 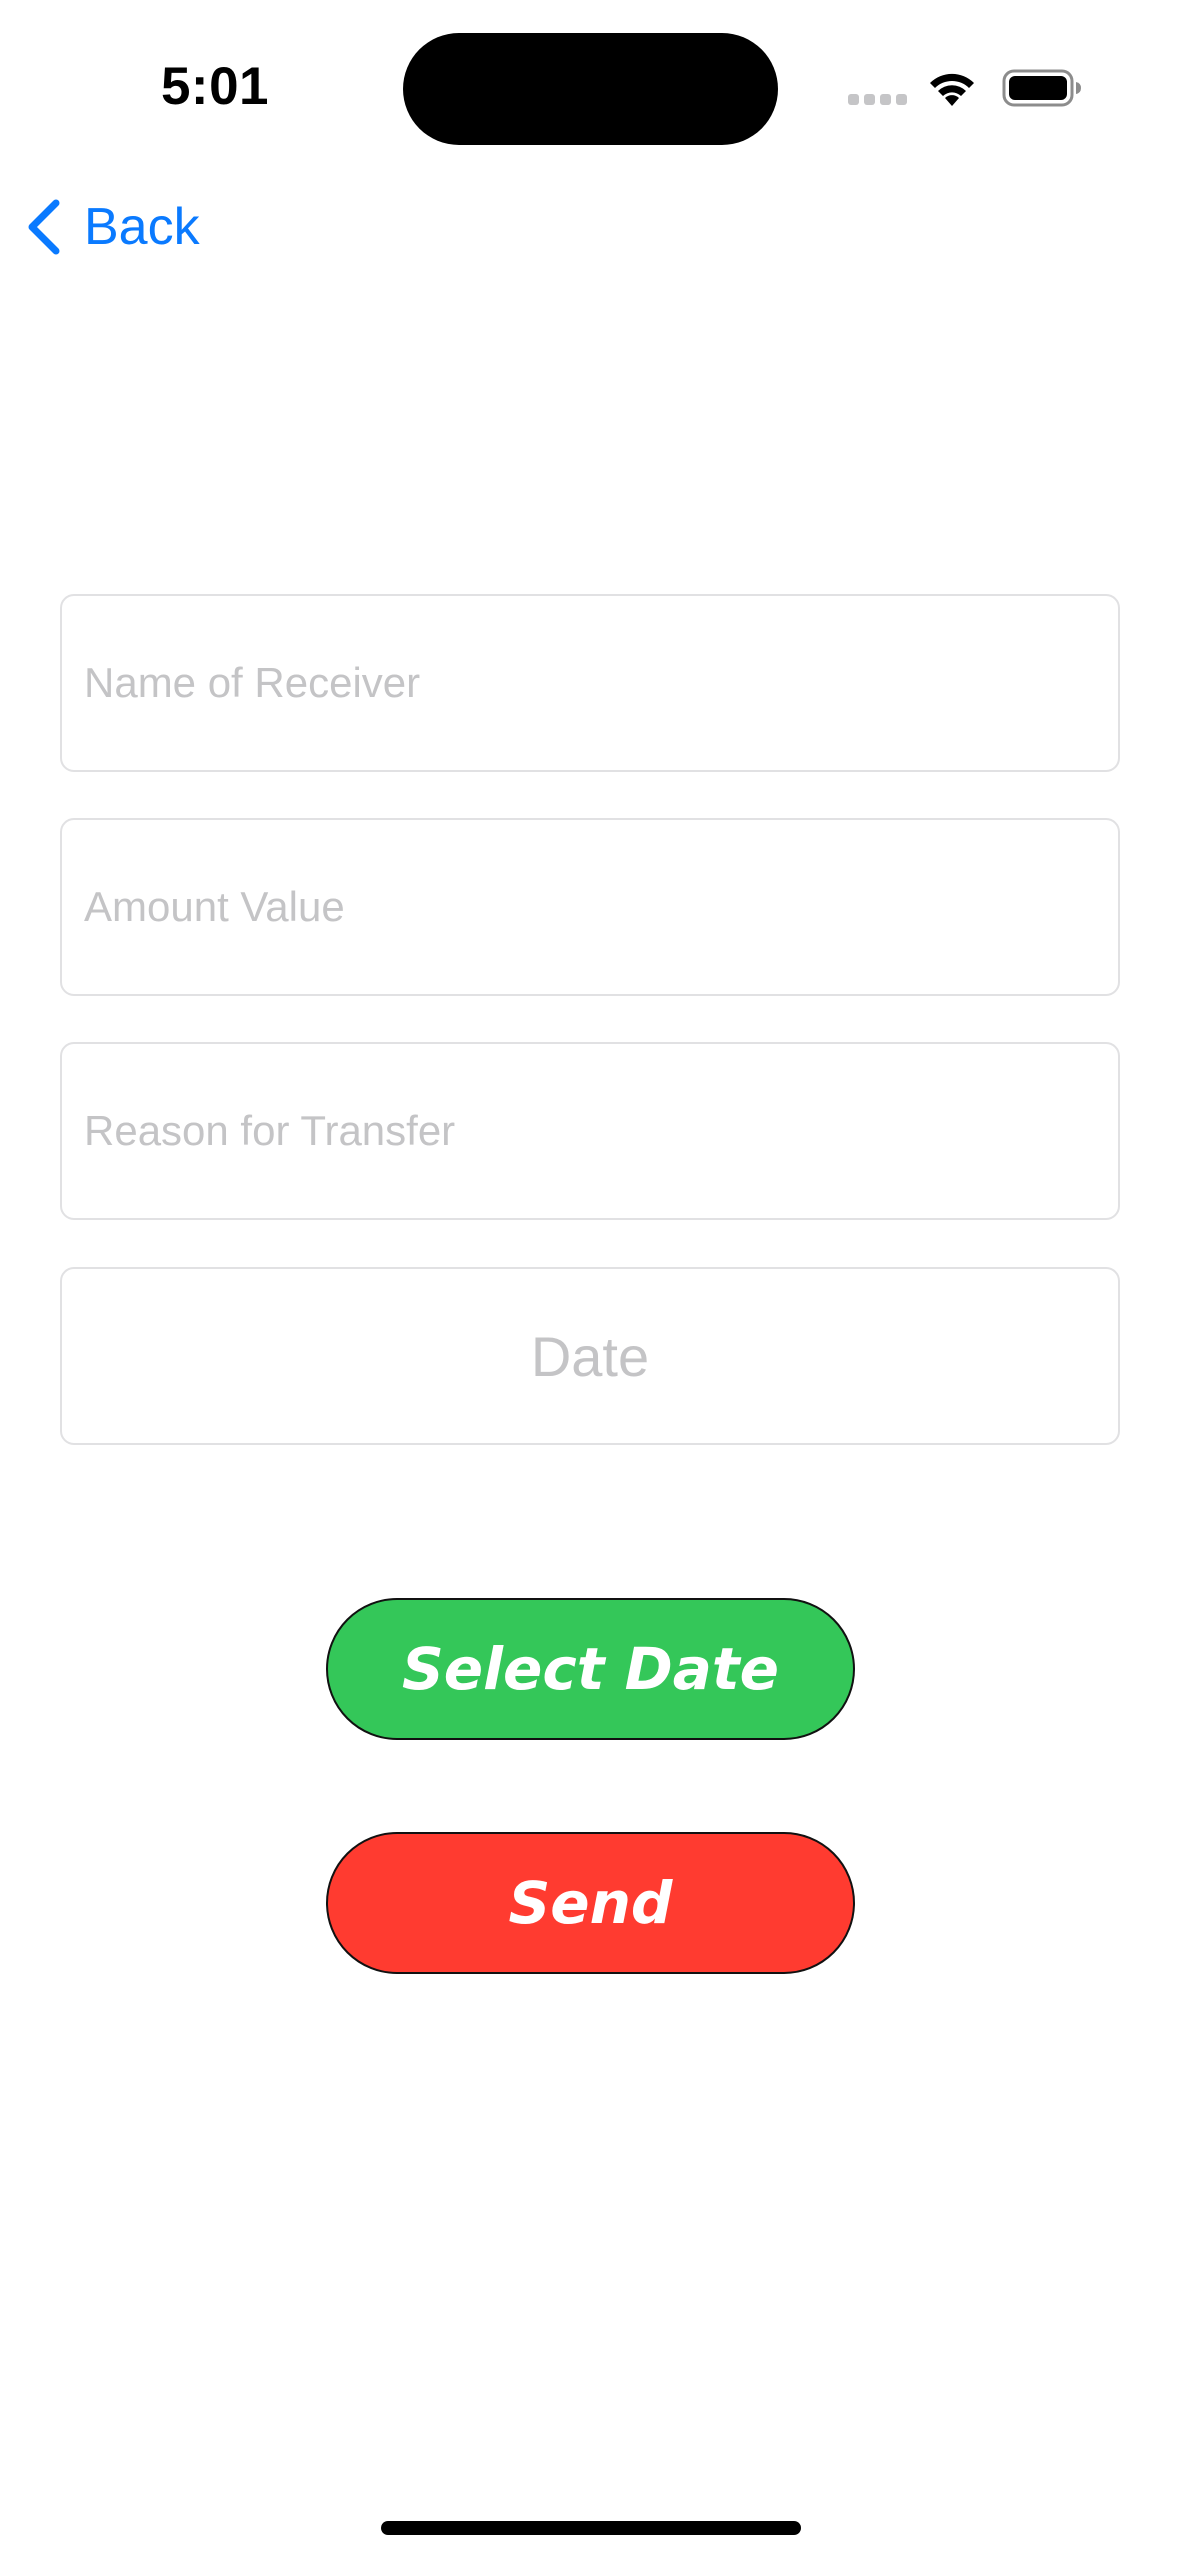 I want to click on dynamic-island, so click(x=590, y=89).